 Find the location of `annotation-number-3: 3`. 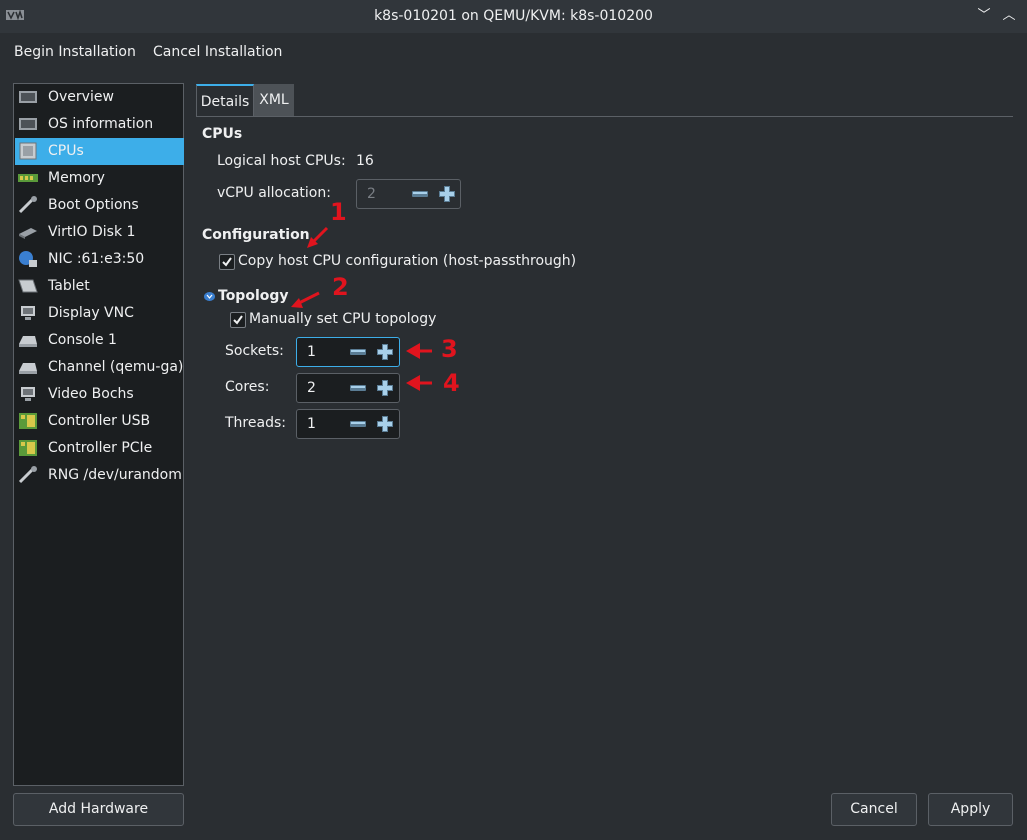

annotation-number-3: 3 is located at coordinates (449, 349).